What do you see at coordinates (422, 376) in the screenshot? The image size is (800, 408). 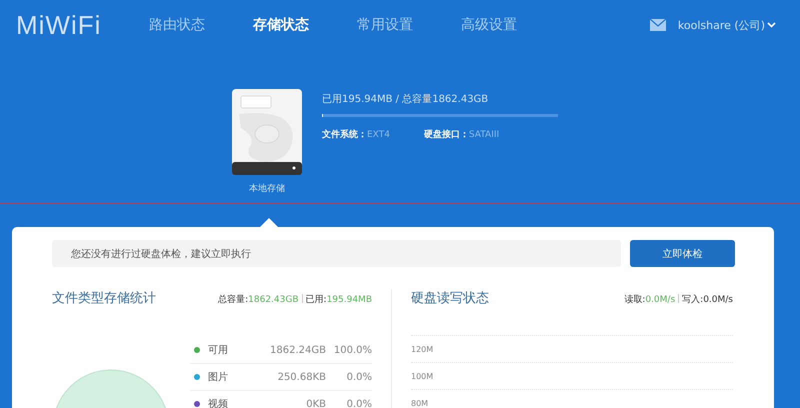 I see `axis-label: 100M` at bounding box center [422, 376].